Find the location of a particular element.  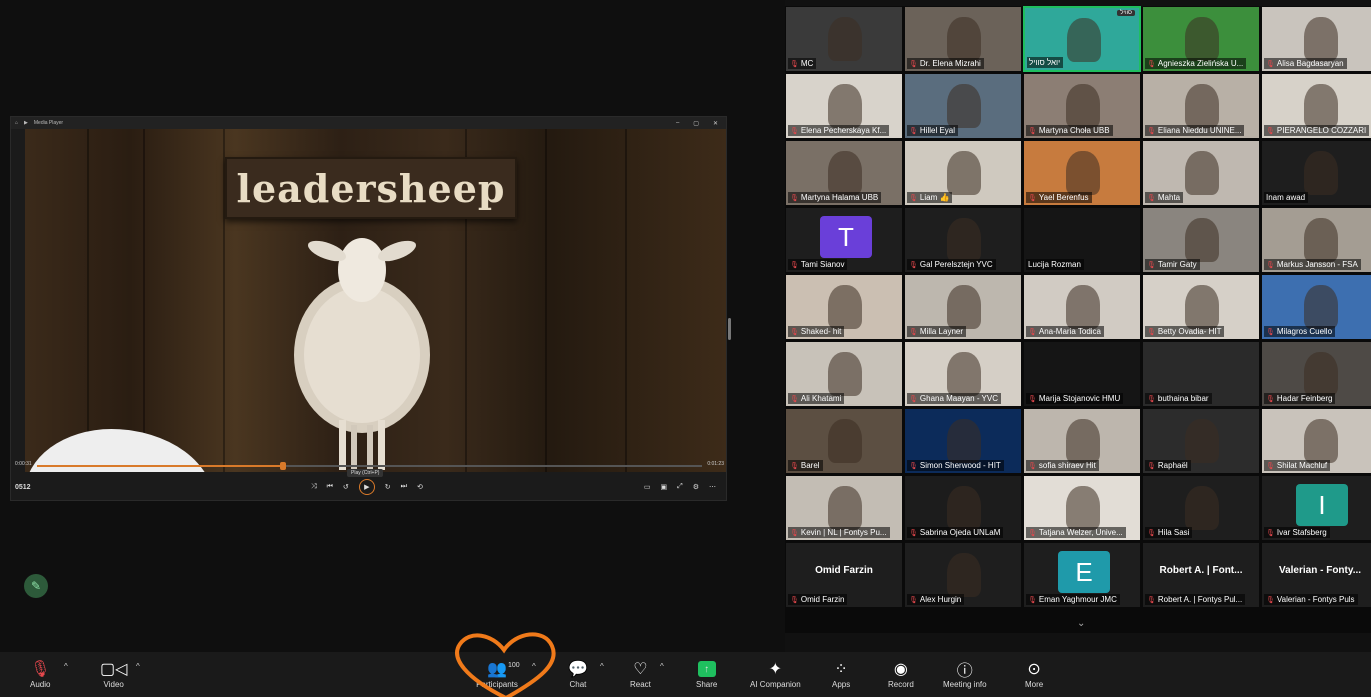

participant-tile: 🎙 Ghana Maayan - YVC is located at coordinates (963, 374).